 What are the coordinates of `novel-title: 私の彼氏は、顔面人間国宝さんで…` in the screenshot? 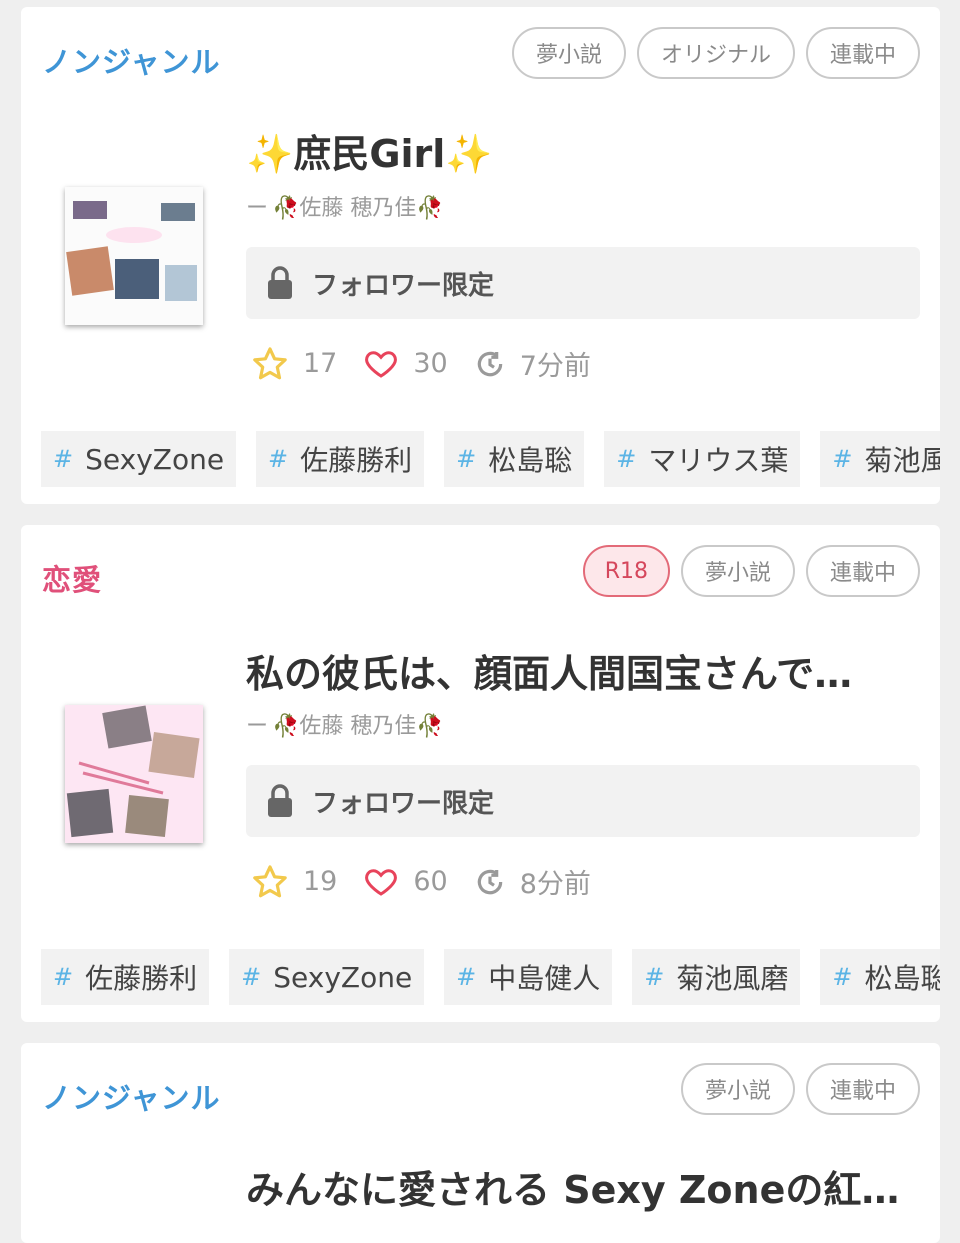 It's located at (586, 670).